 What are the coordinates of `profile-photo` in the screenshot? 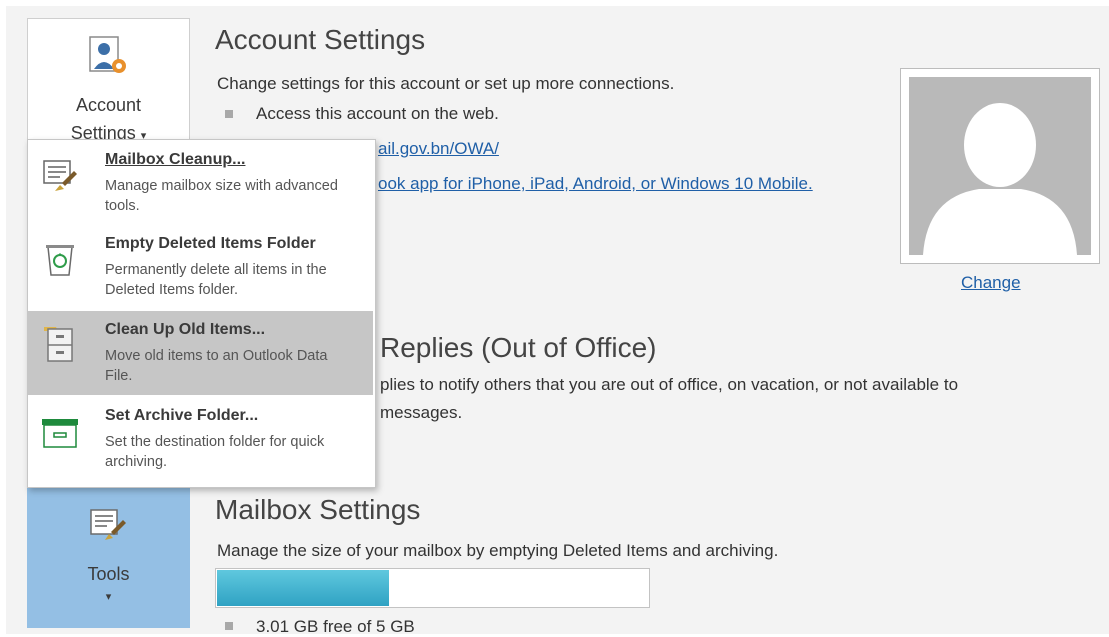 It's located at (1000, 166).